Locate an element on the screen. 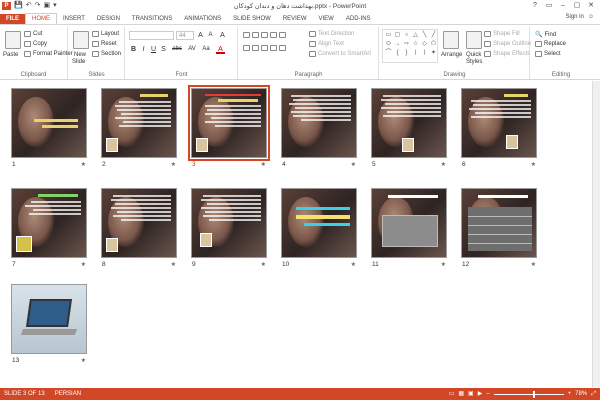 The image size is (600, 400). diamond-shape-icon: ◇ is located at coordinates (424, 44).